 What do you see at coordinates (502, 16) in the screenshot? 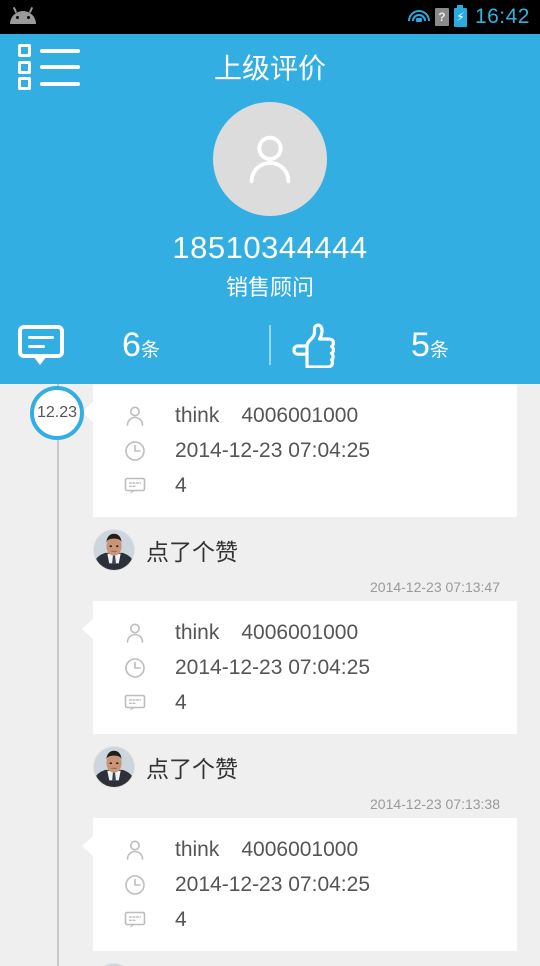
I see `status-bar-clock: 16:42` at bounding box center [502, 16].